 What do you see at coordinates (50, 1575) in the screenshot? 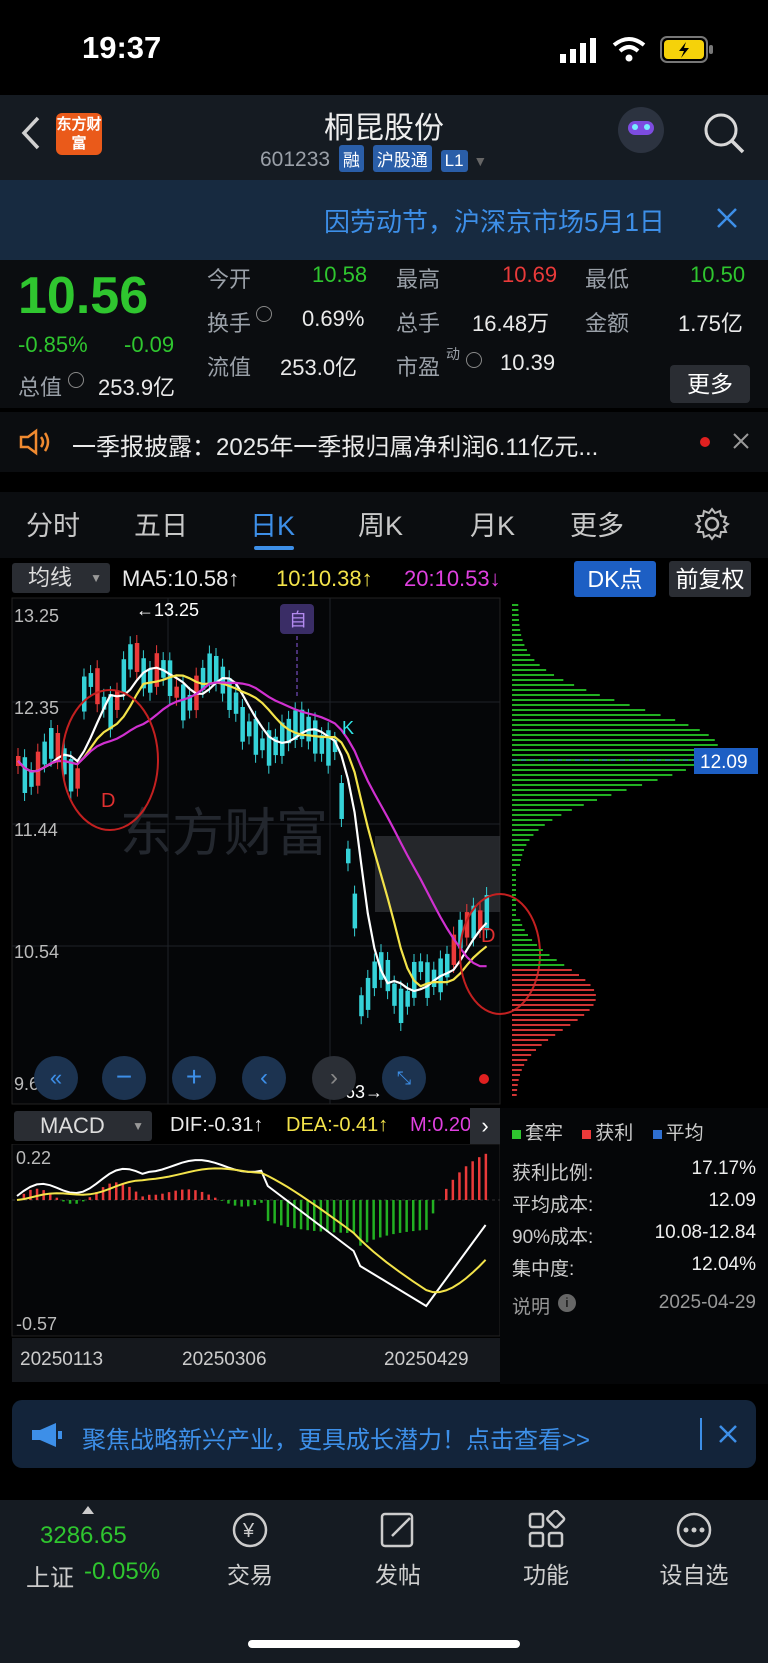
I see `index-name: 上证` at bounding box center [50, 1575].